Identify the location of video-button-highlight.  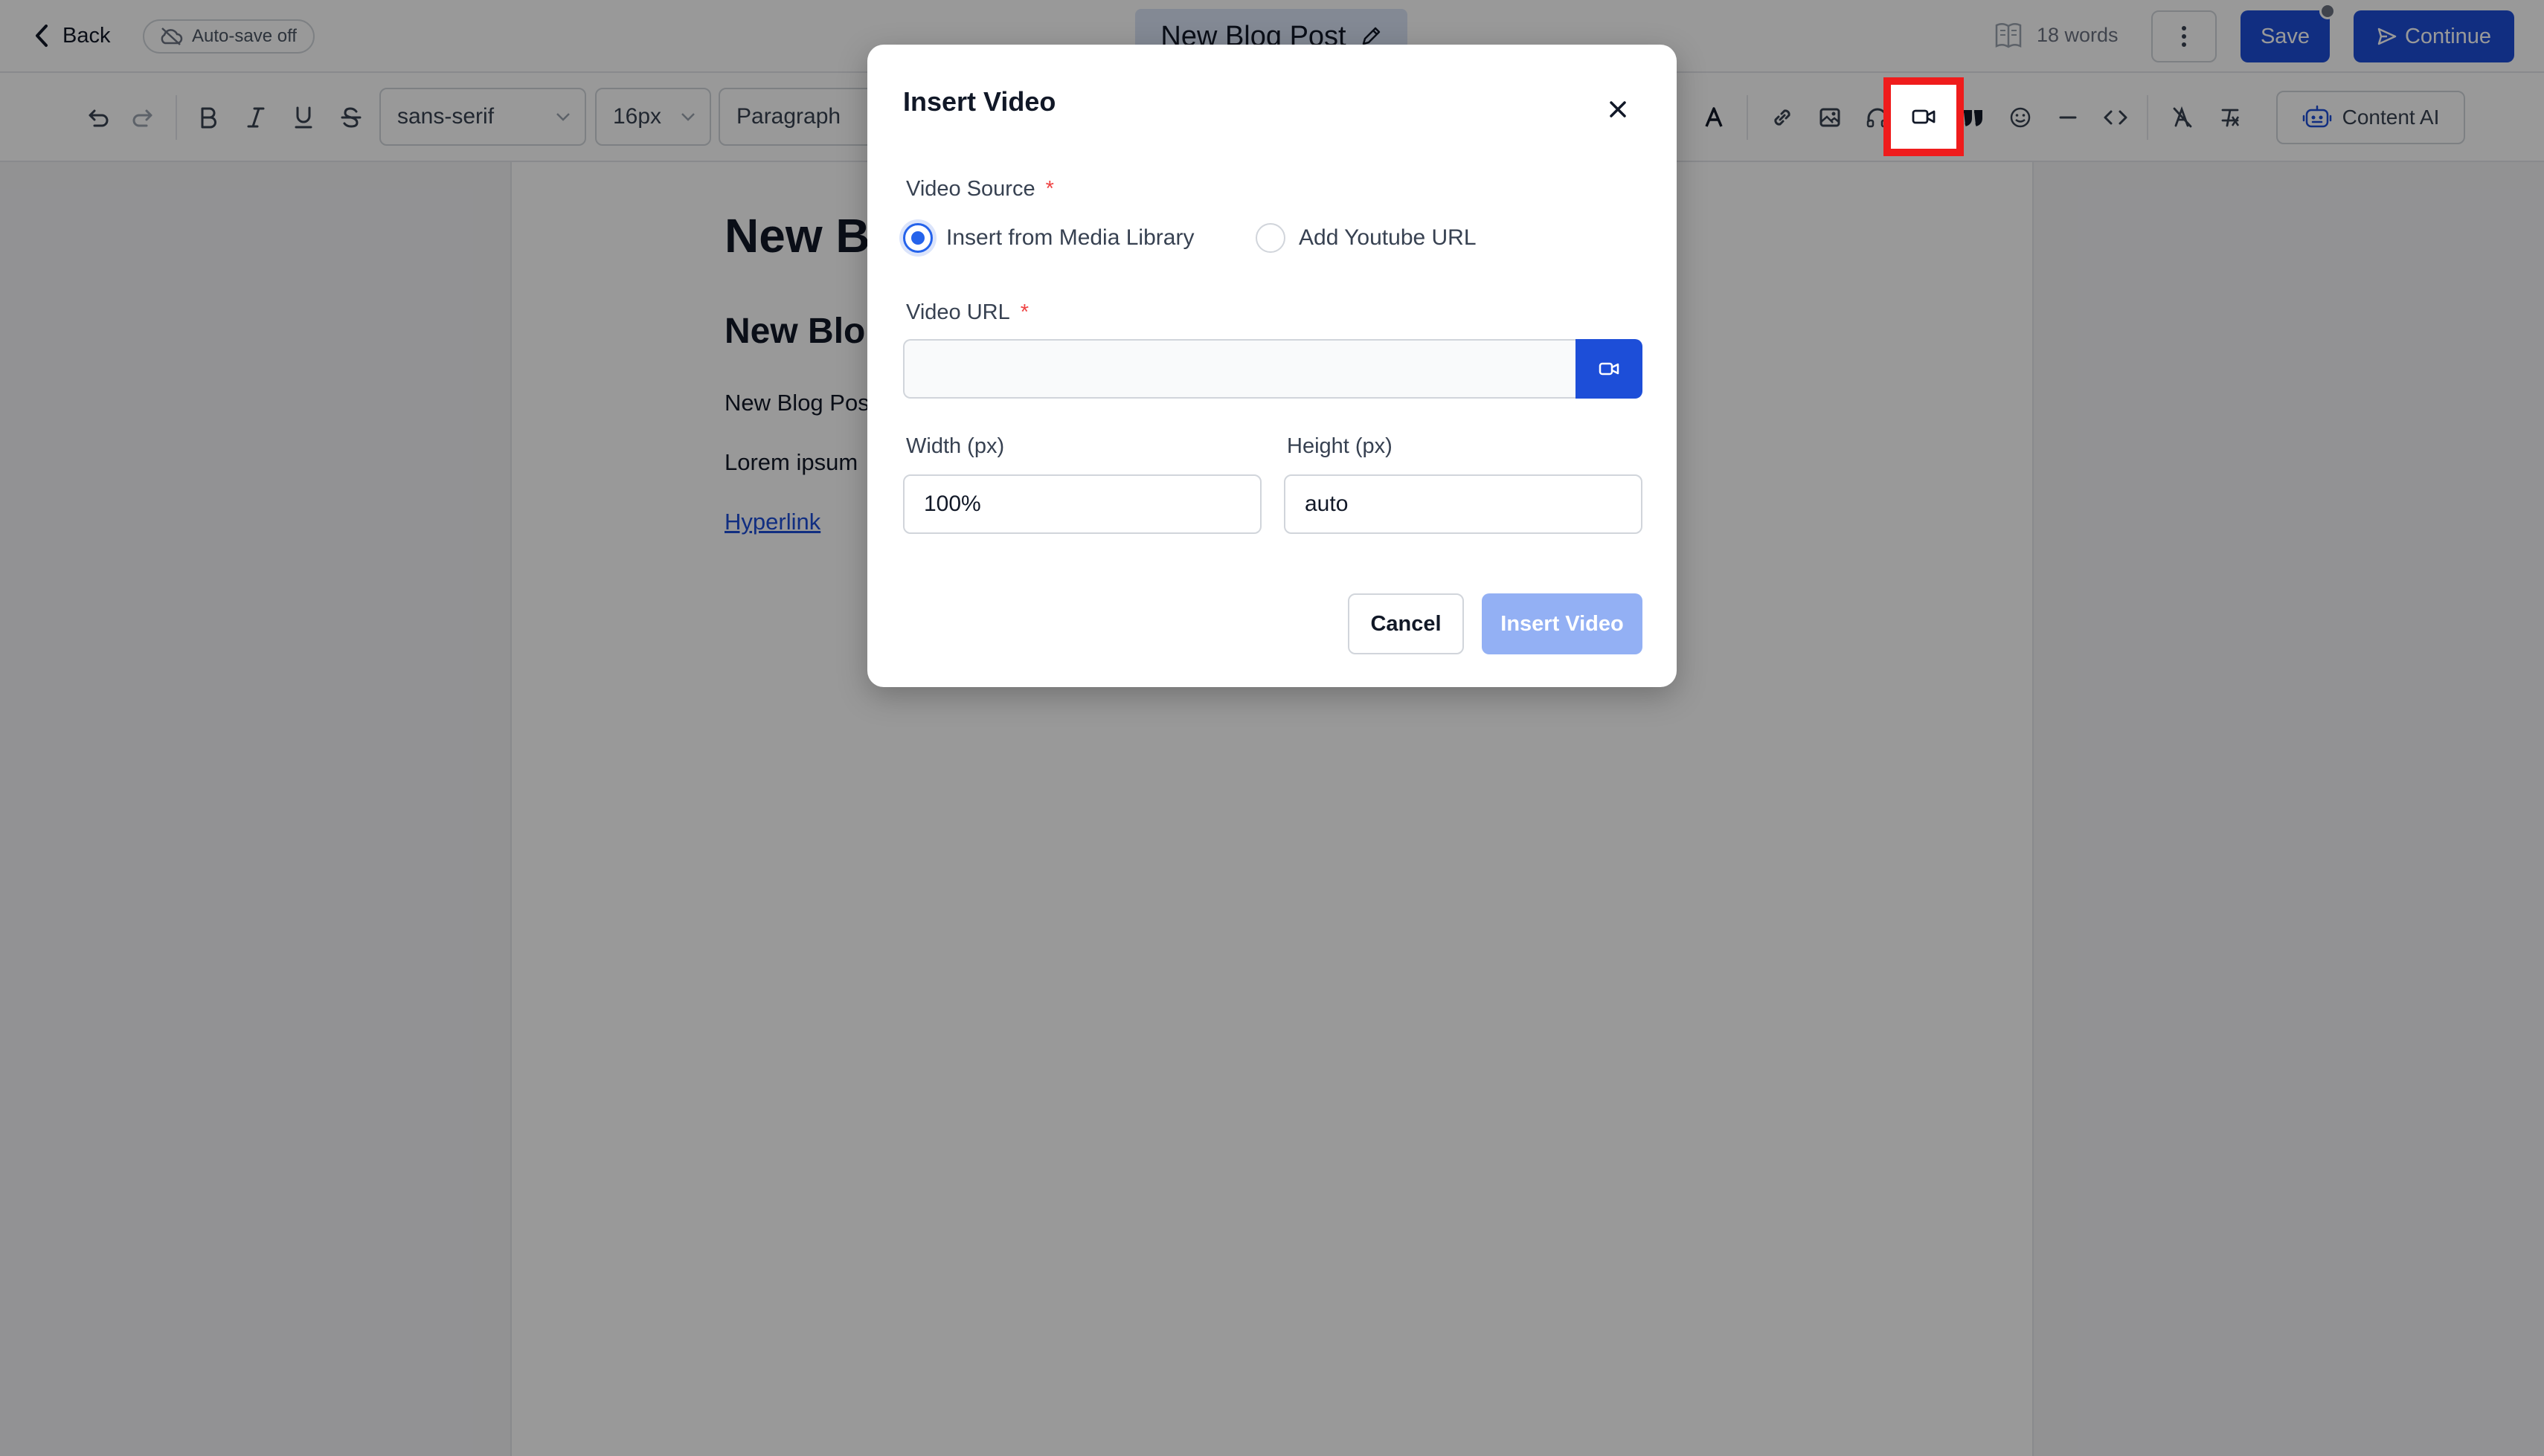
(1923, 117).